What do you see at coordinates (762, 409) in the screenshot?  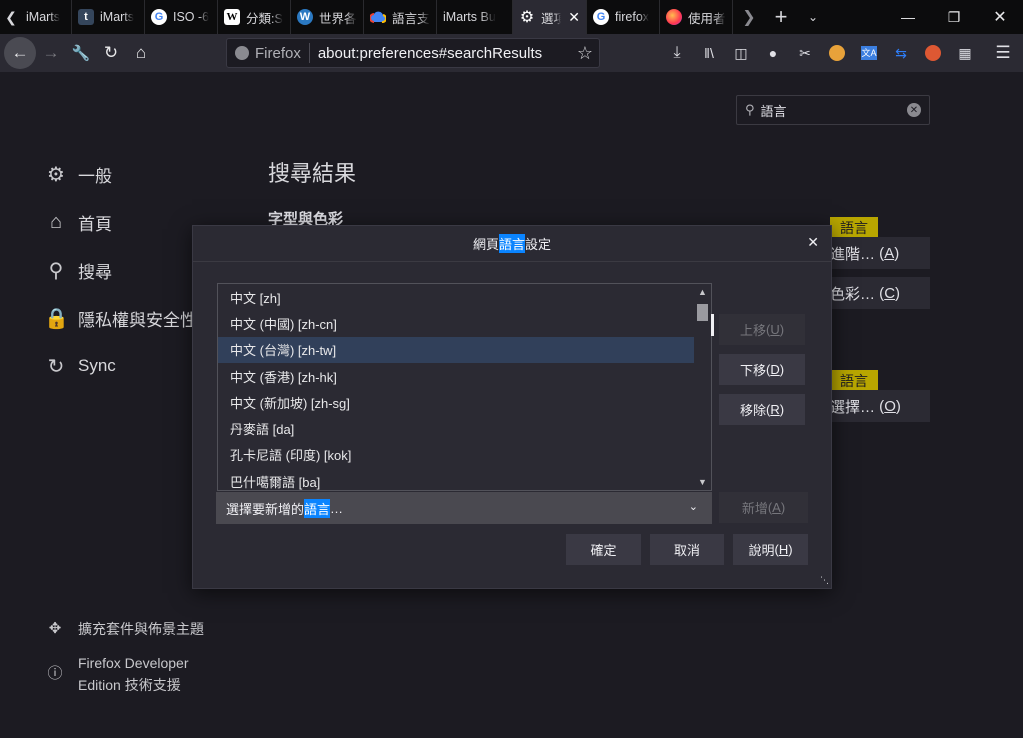 I see `remove-button: 移除 (R)` at bounding box center [762, 409].